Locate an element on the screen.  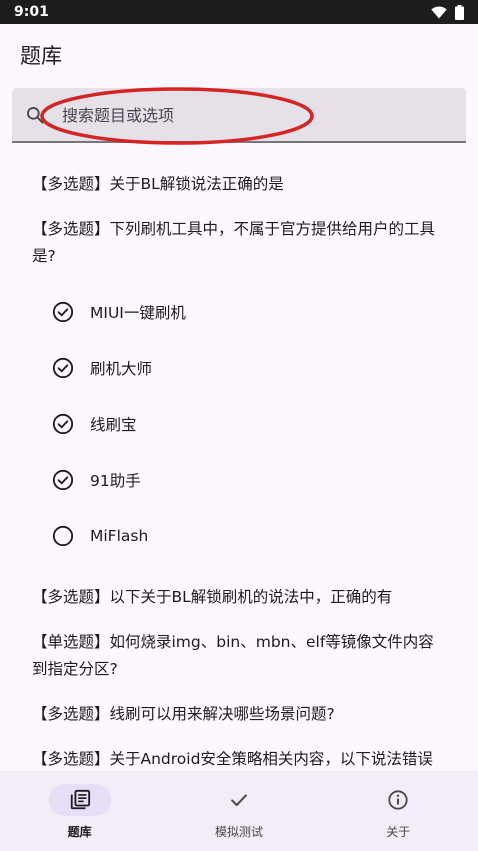
question-text: 【多选题】关于BL解锁说法正确的是 is located at coordinates (158, 184).